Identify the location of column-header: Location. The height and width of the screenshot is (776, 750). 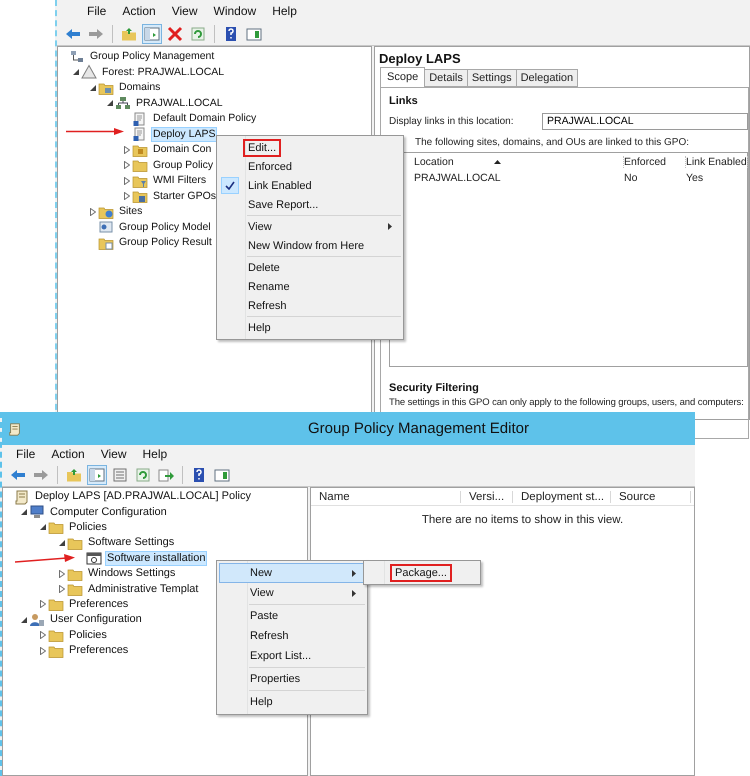
(519, 162).